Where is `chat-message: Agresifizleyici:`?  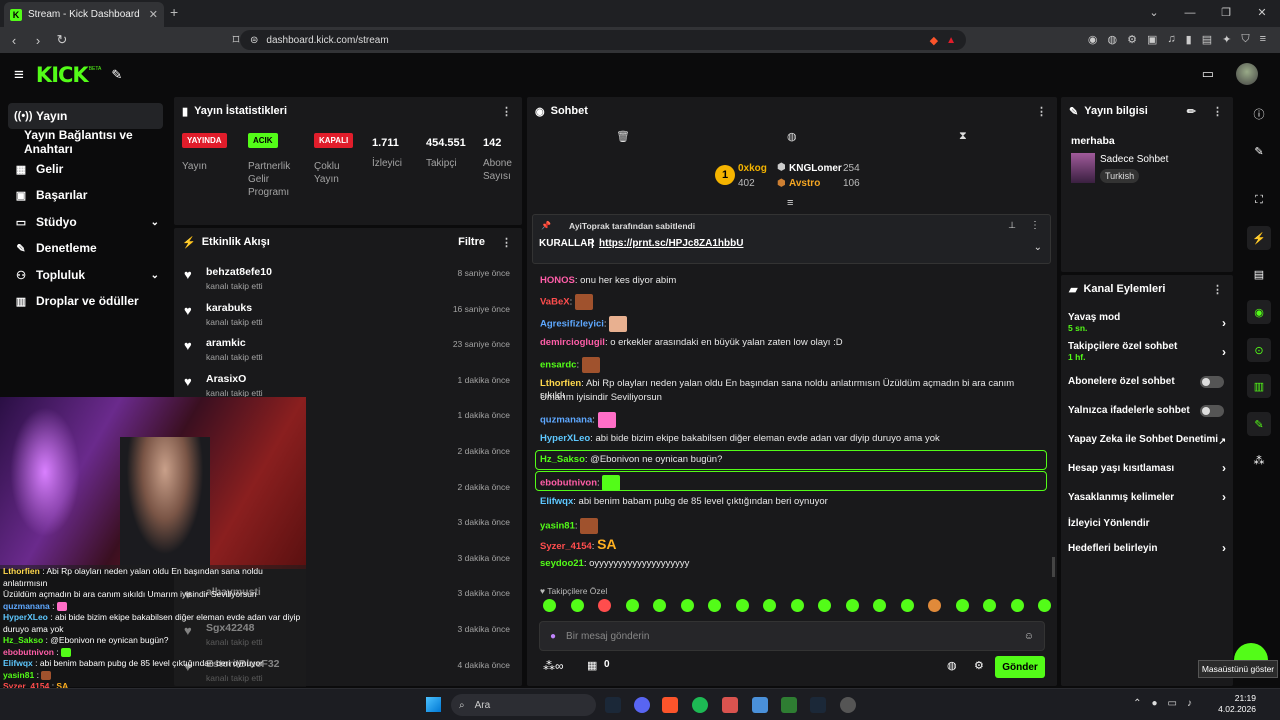
chat-message: Agresifizleyici: is located at coordinates (790, 324).